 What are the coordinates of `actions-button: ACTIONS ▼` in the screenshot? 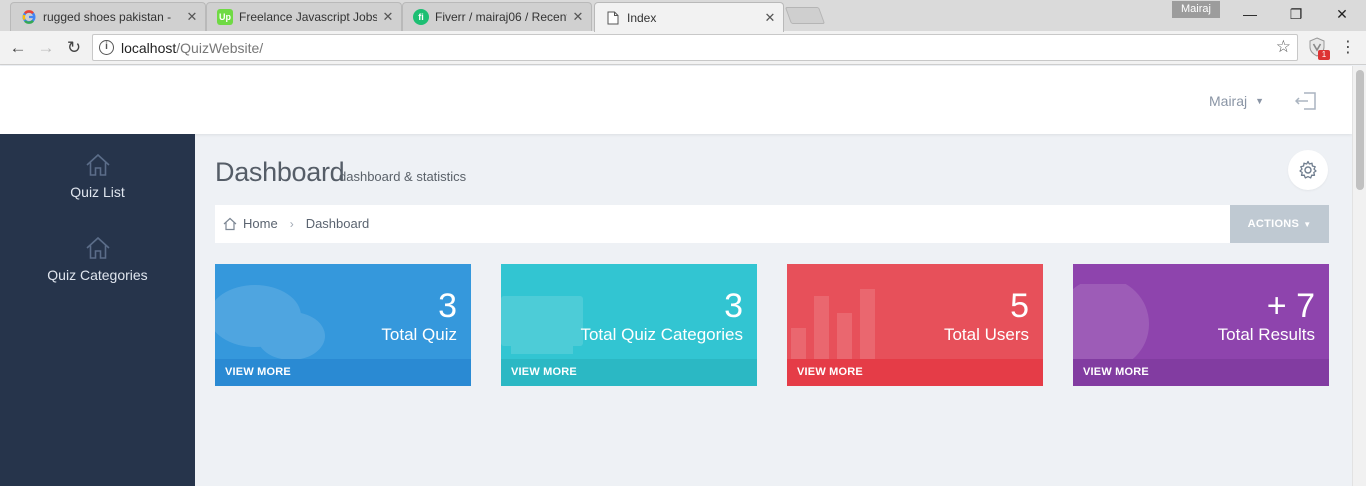 It's located at (1279, 224).